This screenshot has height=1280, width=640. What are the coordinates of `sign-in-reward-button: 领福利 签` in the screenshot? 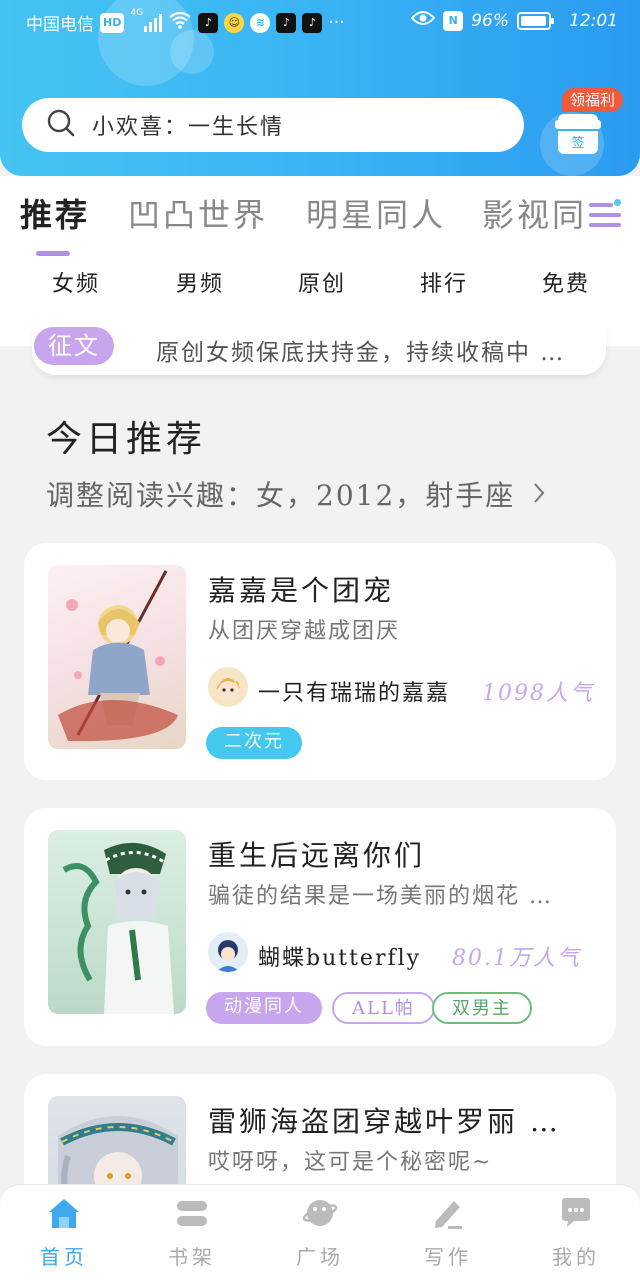 It's located at (585, 128).